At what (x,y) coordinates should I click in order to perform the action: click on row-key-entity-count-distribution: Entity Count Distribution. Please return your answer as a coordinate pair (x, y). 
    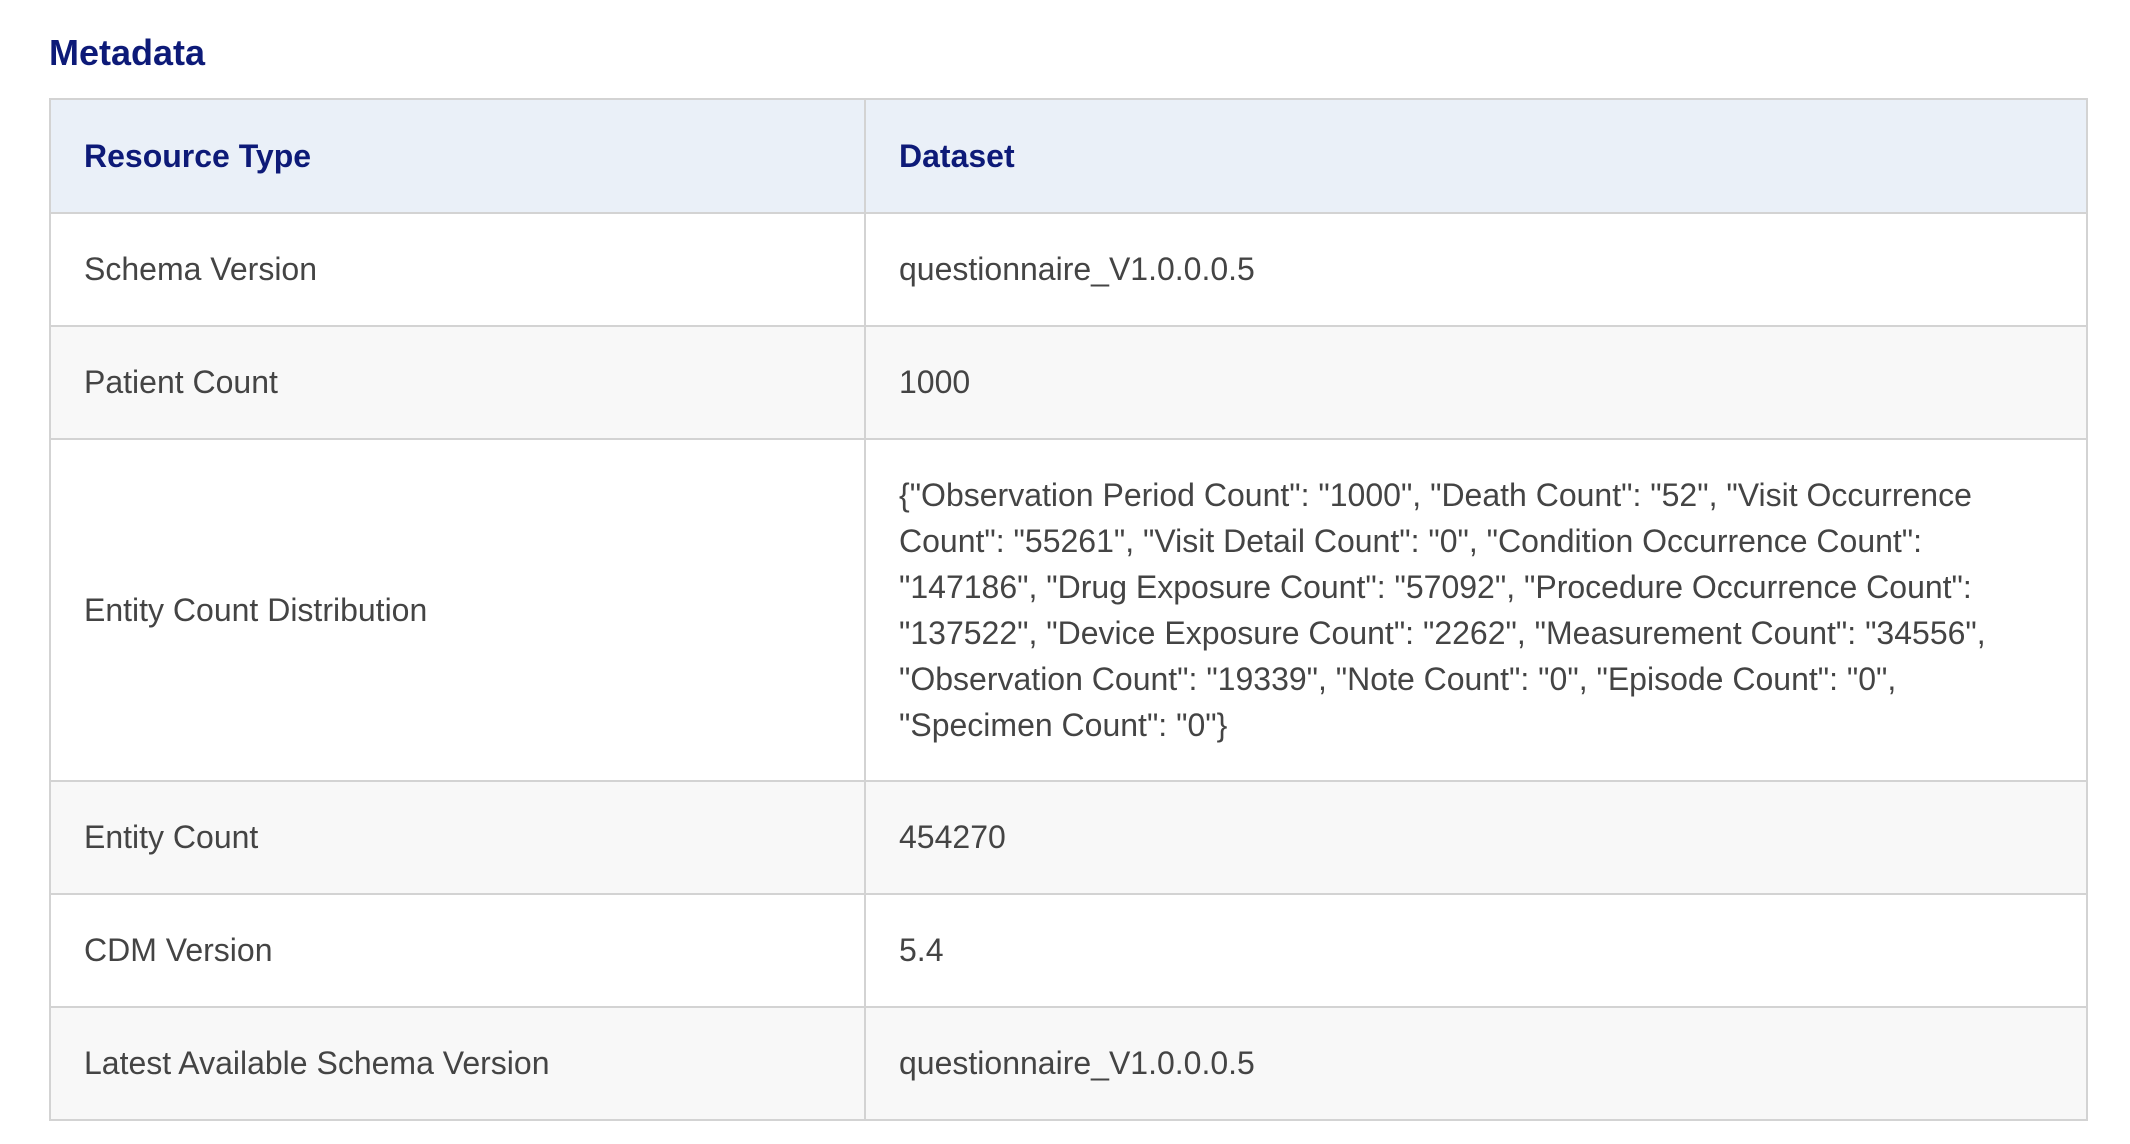
    Looking at the image, I should click on (457, 610).